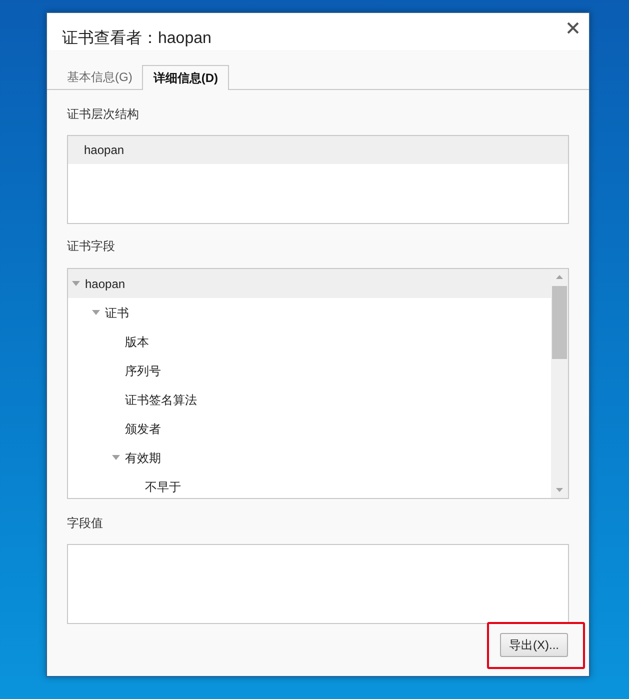 This screenshot has height=699, width=629. Describe the element at coordinates (99, 77) in the screenshot. I see `tab: 基本信息(G)` at that location.